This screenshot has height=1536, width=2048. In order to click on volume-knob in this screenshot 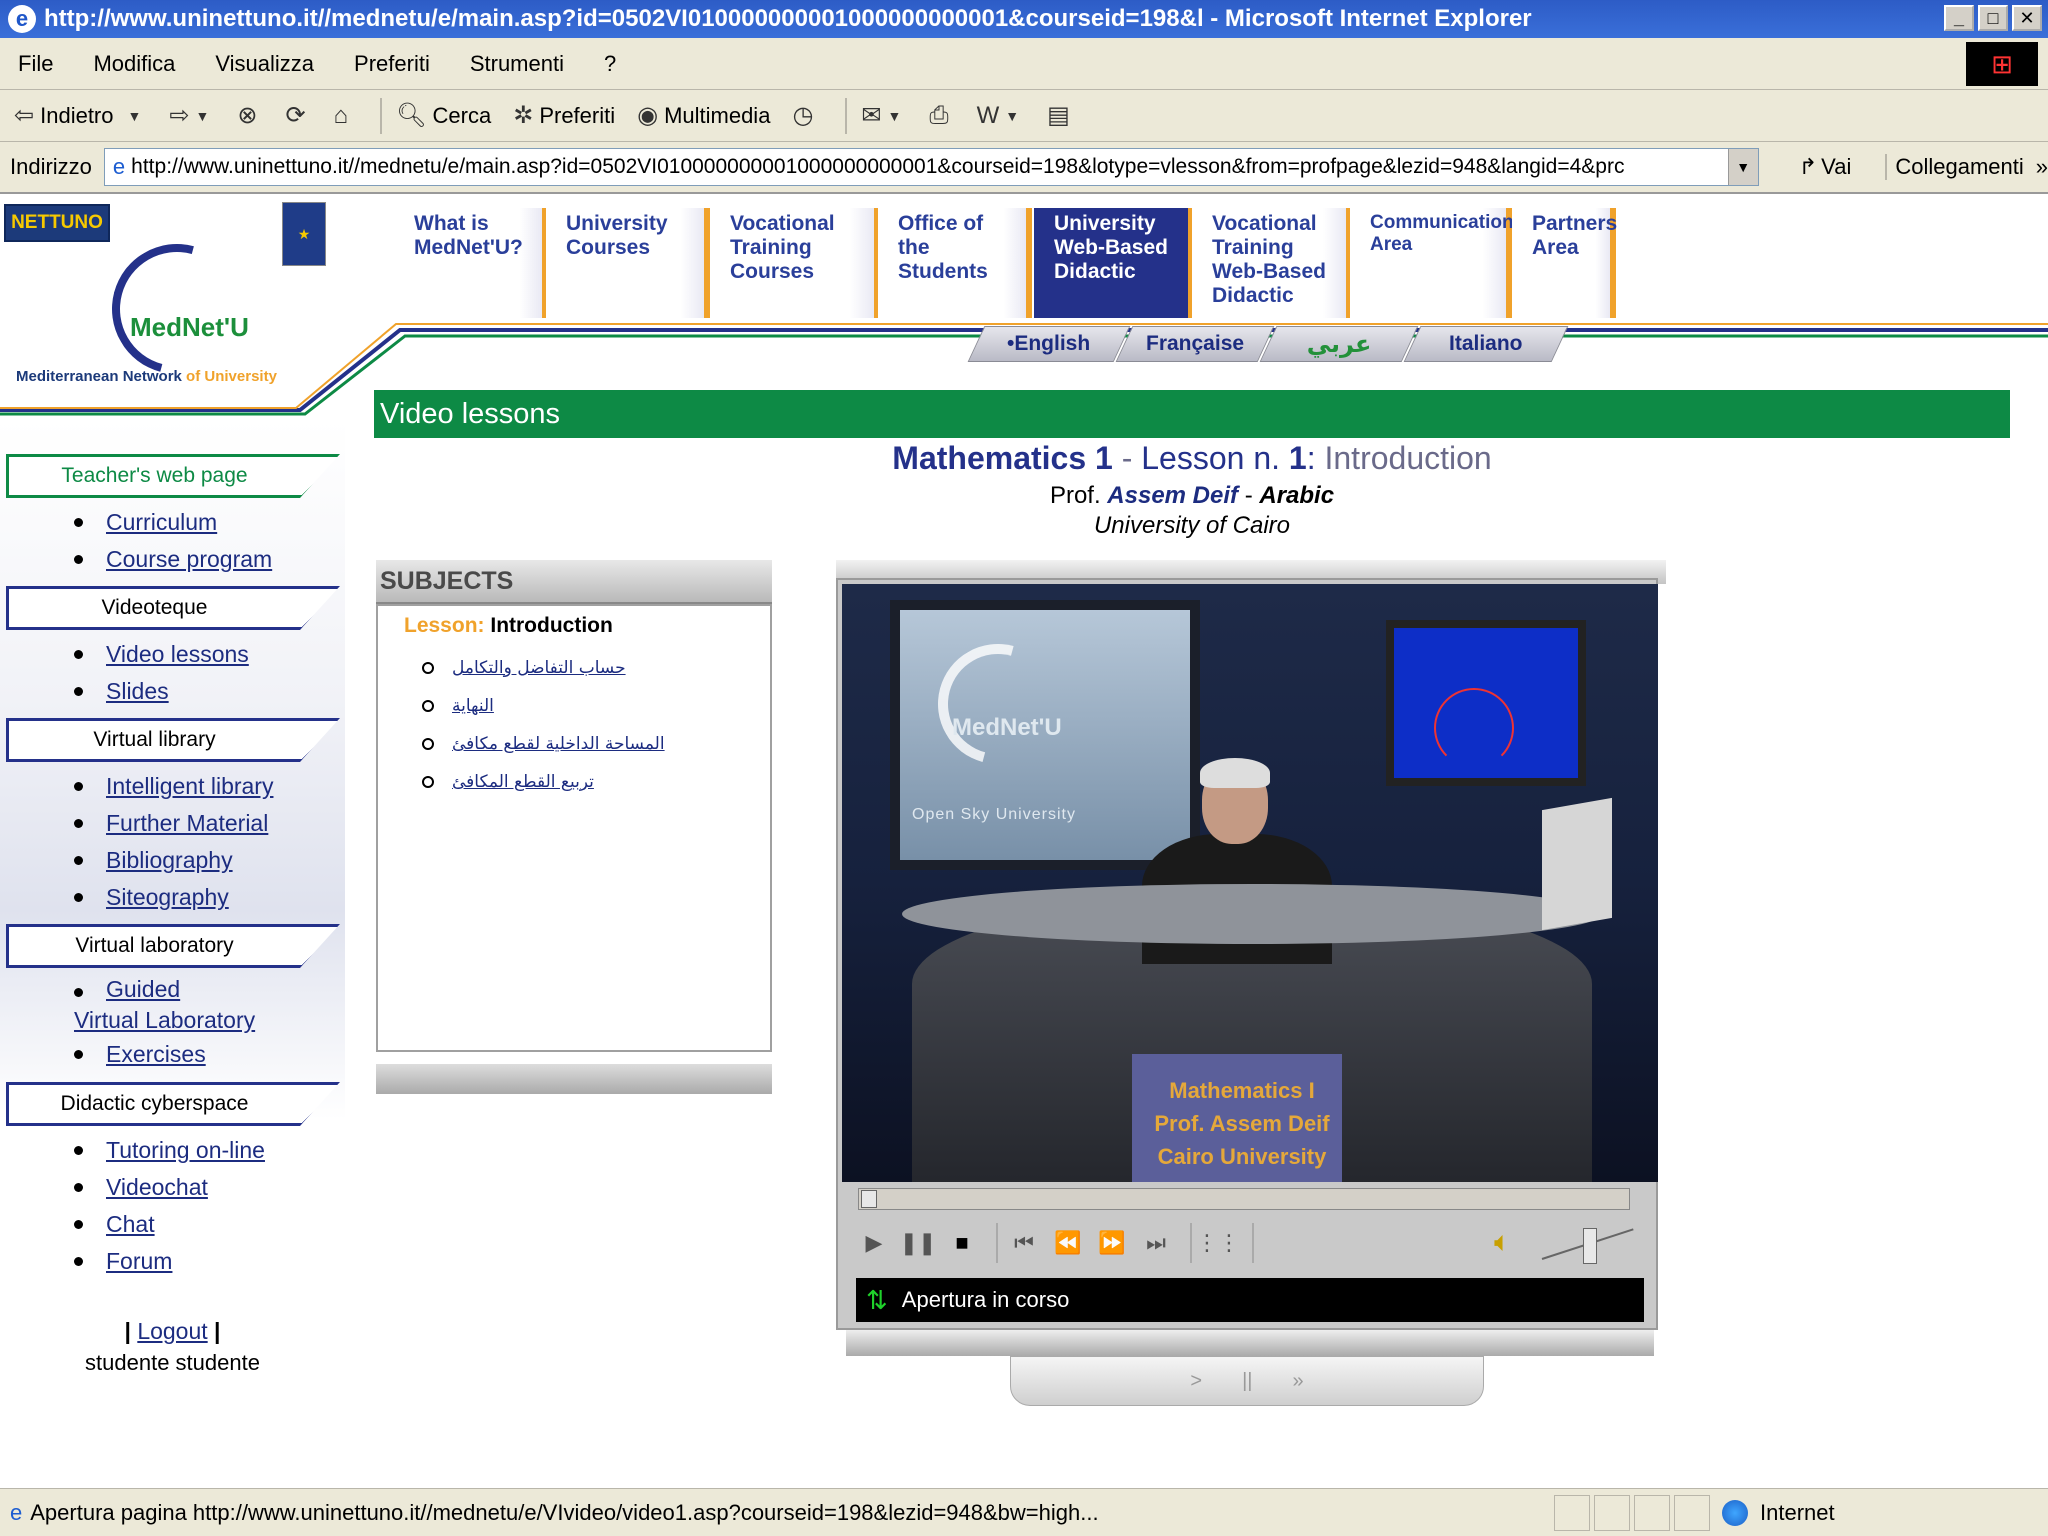, I will do `click(1590, 1246)`.